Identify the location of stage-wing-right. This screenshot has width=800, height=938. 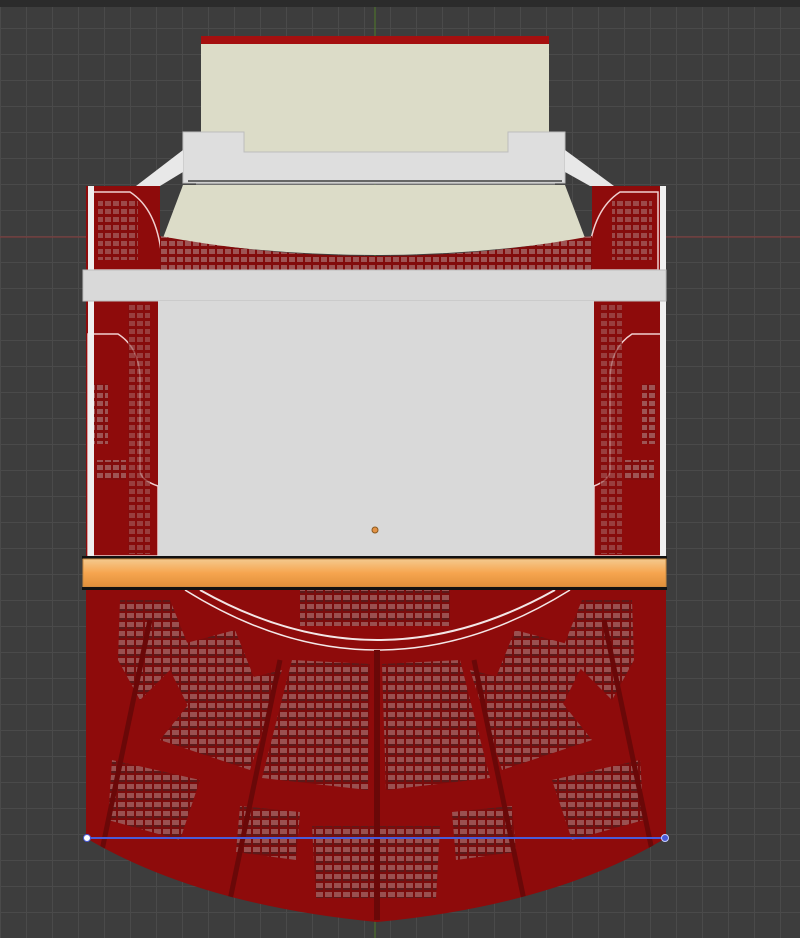
(589, 168).